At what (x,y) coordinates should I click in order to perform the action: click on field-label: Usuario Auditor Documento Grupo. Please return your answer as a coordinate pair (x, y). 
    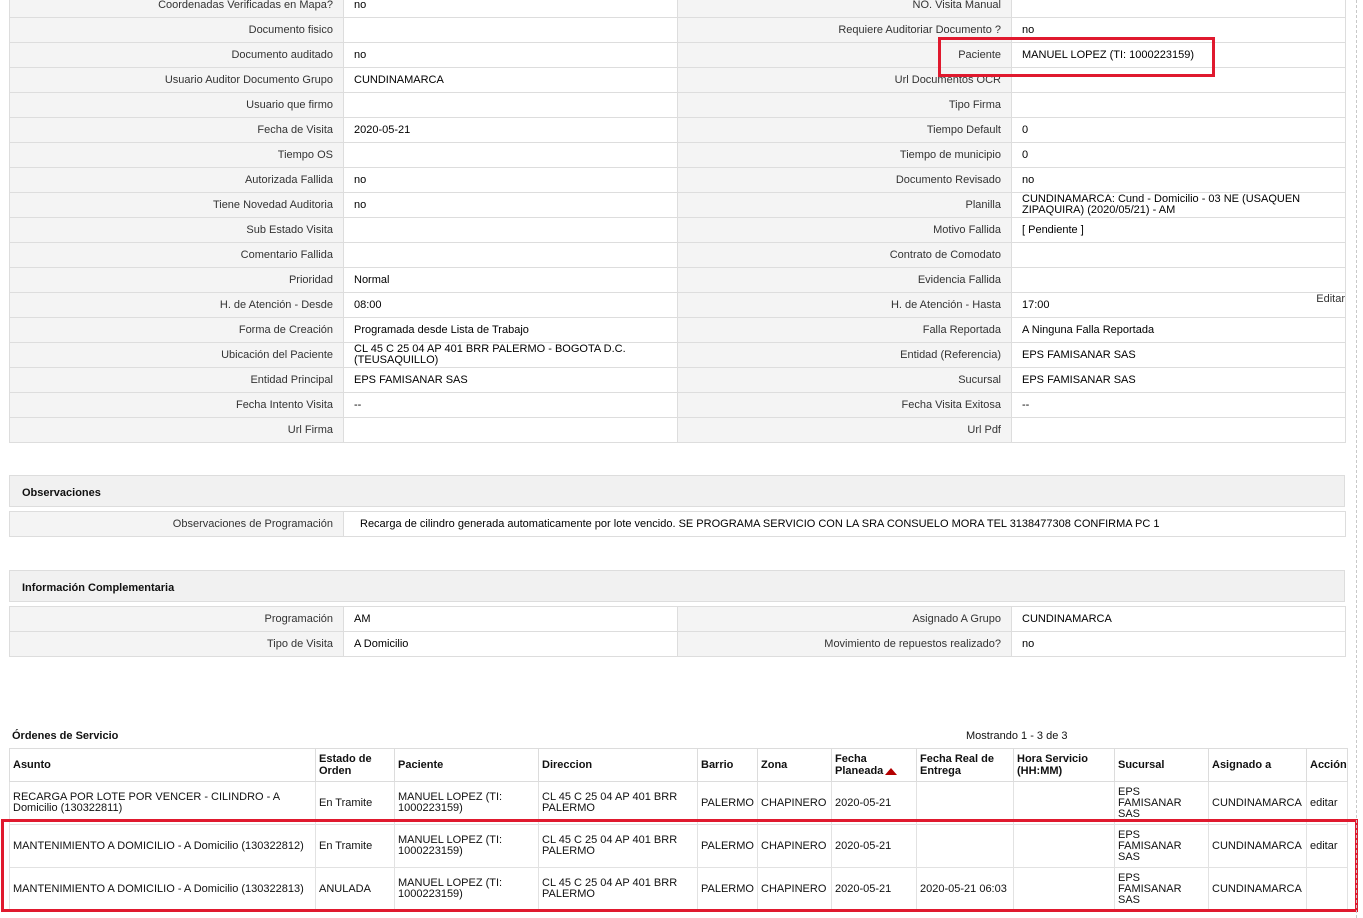
    Looking at the image, I should click on (176, 80).